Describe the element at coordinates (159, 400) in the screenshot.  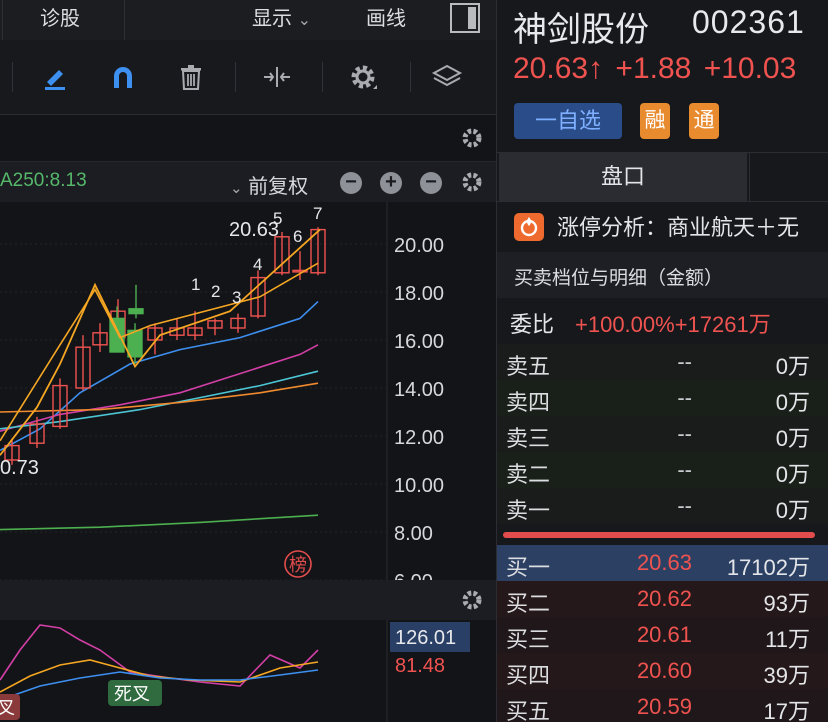
I see `ma-line-cyan` at that location.